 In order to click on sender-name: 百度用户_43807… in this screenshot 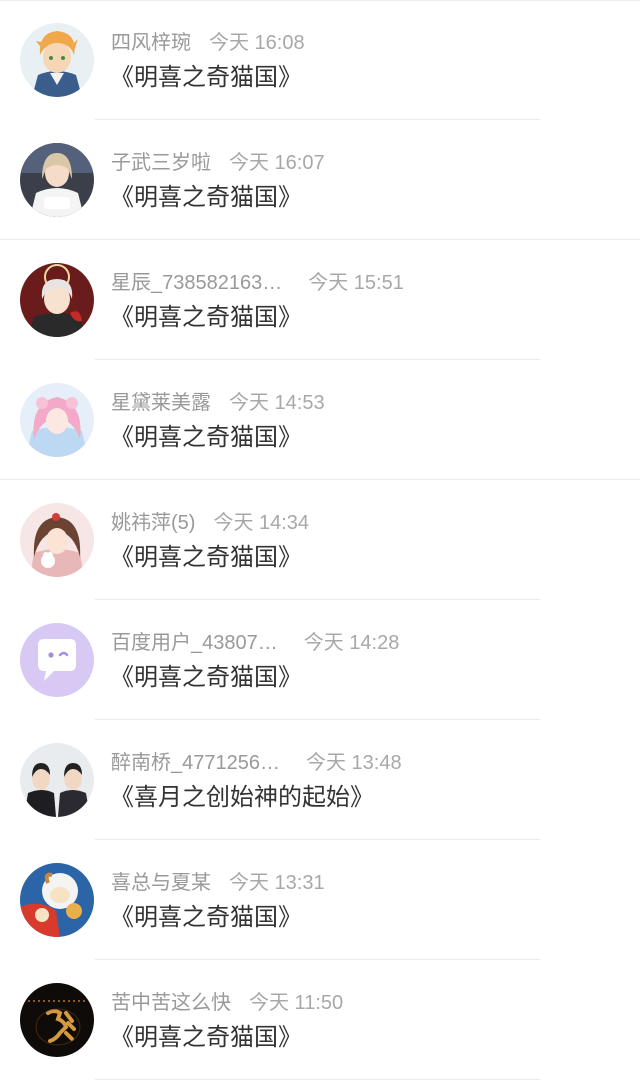, I will do `click(194, 643)`.